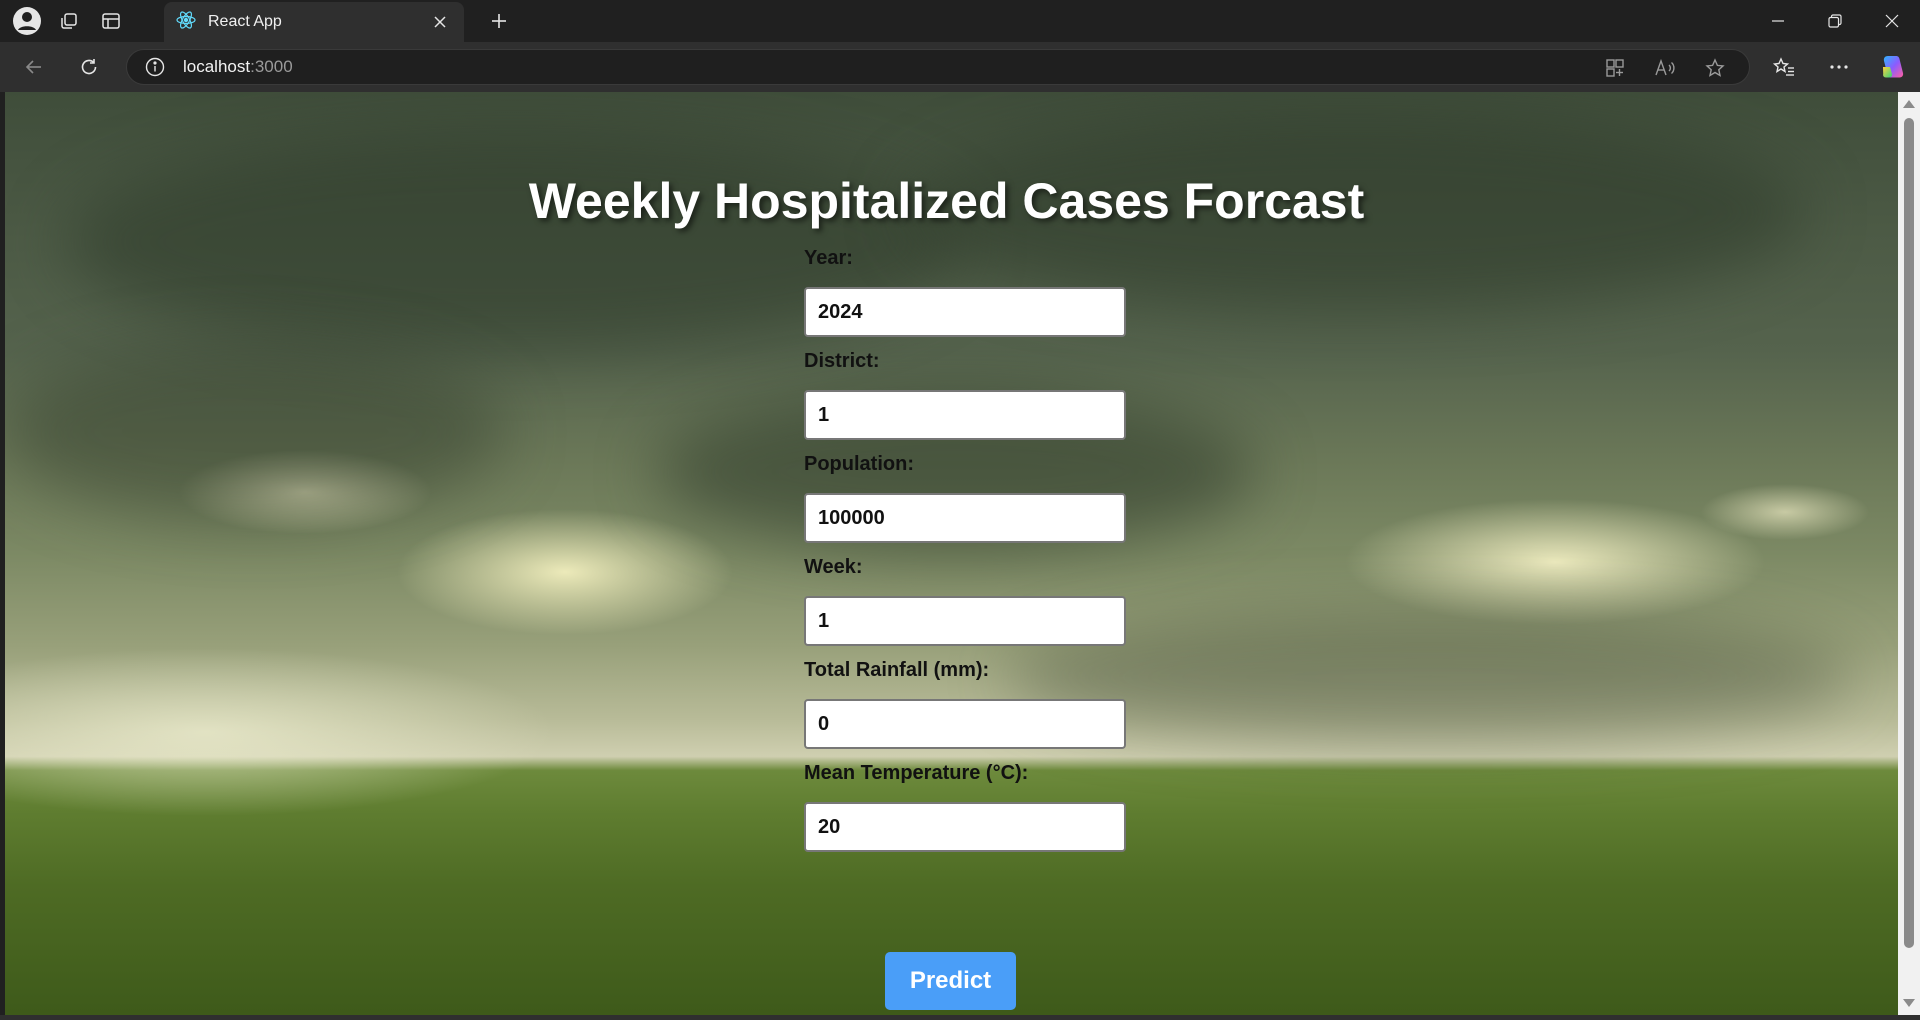 The height and width of the screenshot is (1020, 1920). I want to click on more-options-icon, so click(1839, 67).